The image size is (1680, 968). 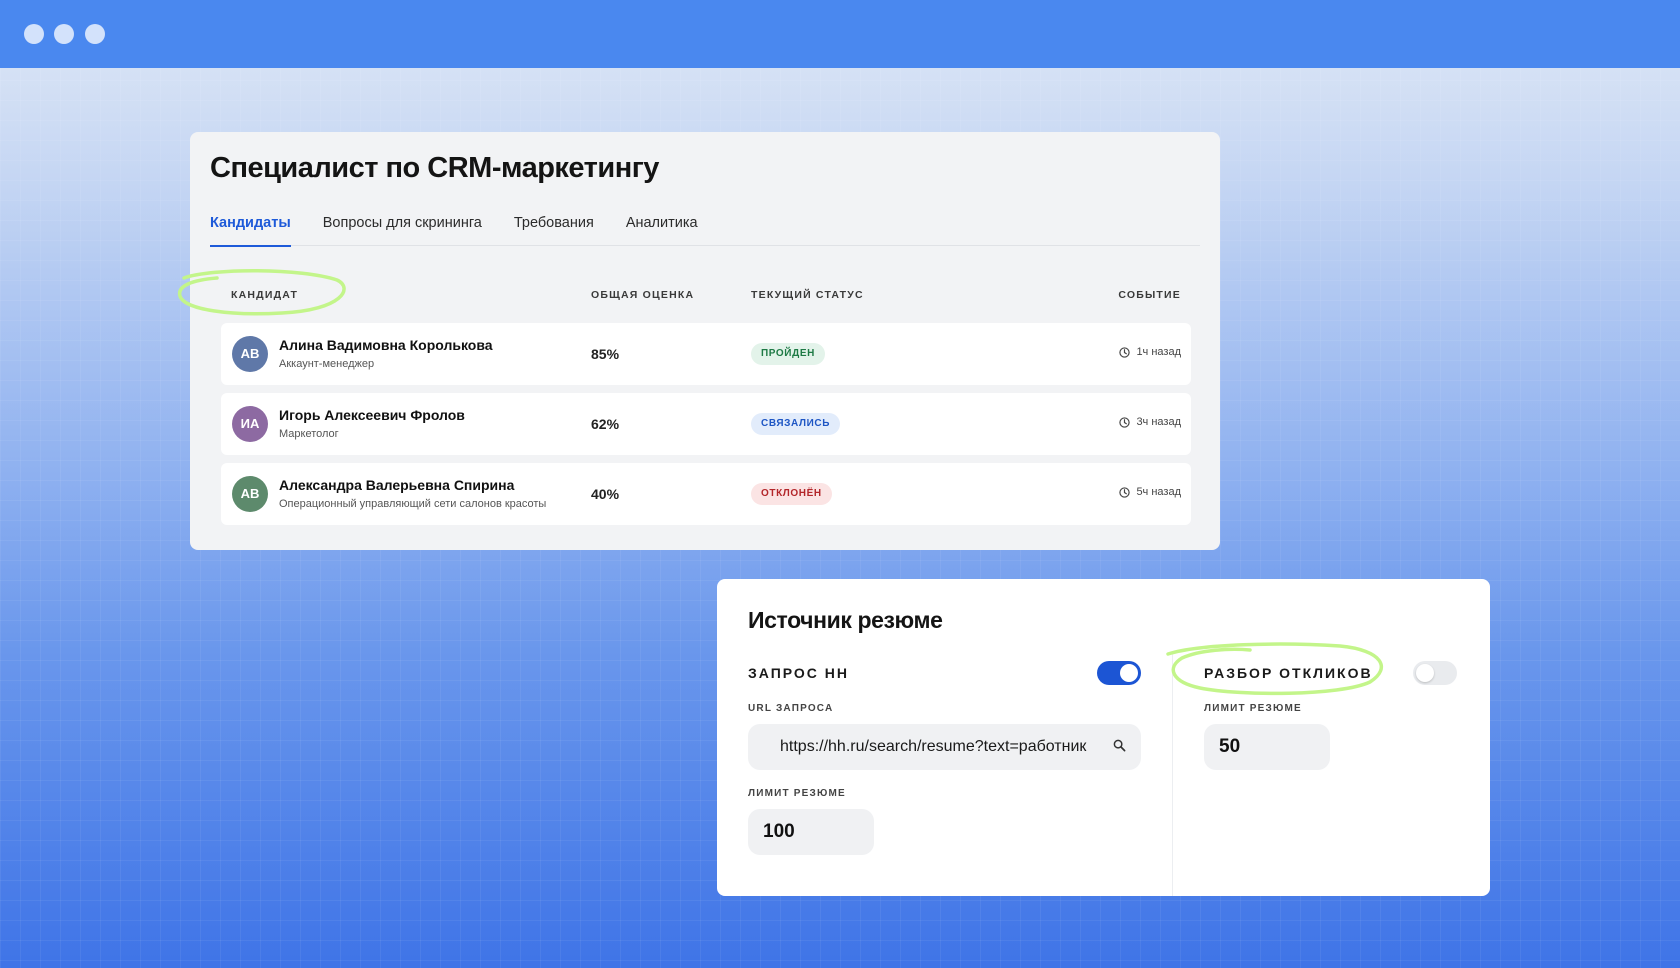 What do you see at coordinates (796, 424) in the screenshot?
I see `status-badge: СВЯЗАЛИСЬ` at bounding box center [796, 424].